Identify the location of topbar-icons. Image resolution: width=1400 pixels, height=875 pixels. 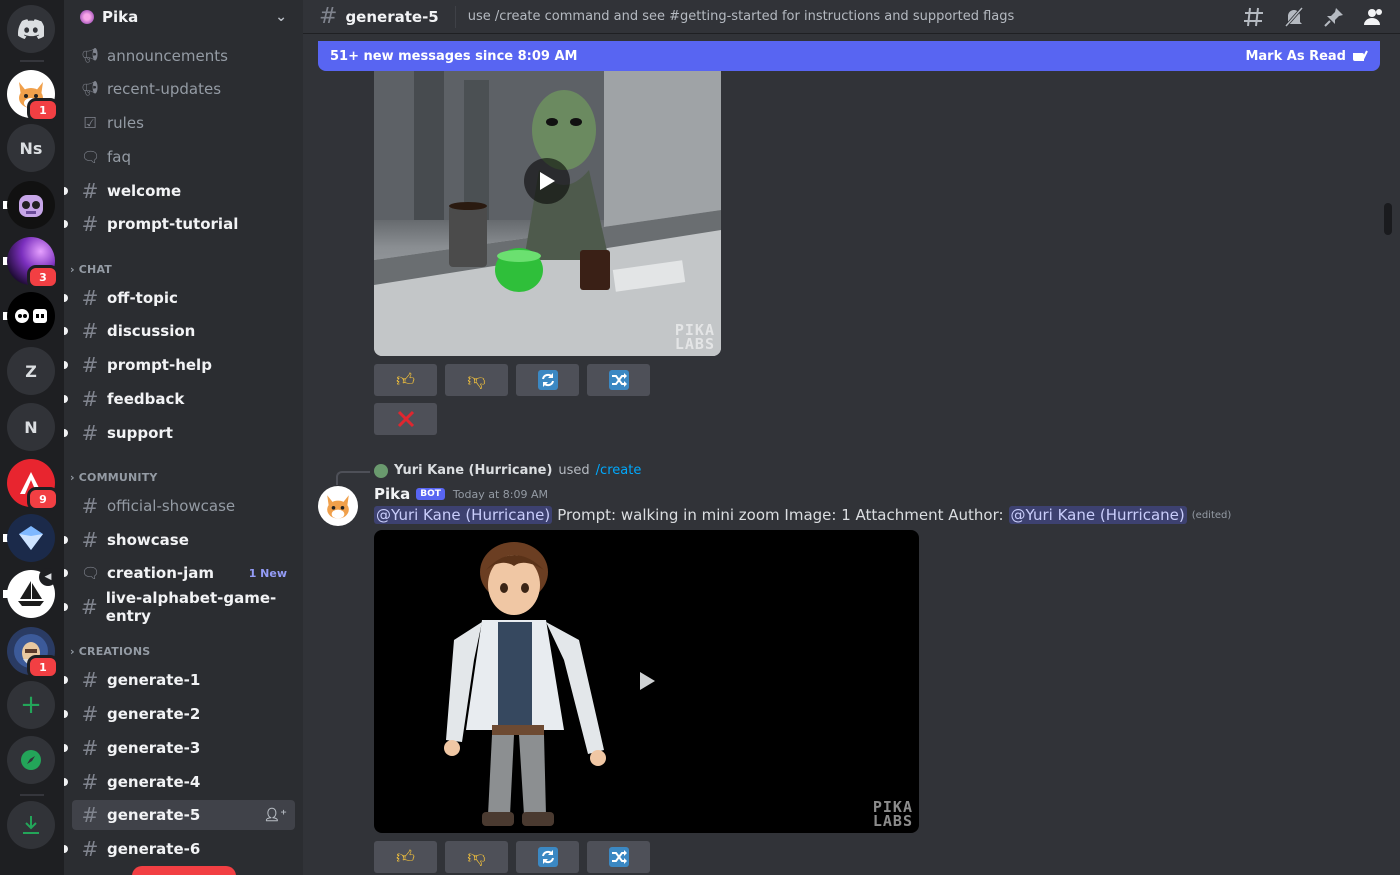
(1314, 17).